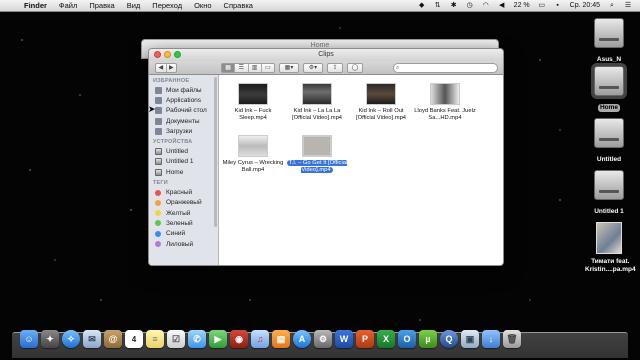  What do you see at coordinates (239, 339) in the screenshot?
I see `photo-booth-icon: ◉` at bounding box center [239, 339].